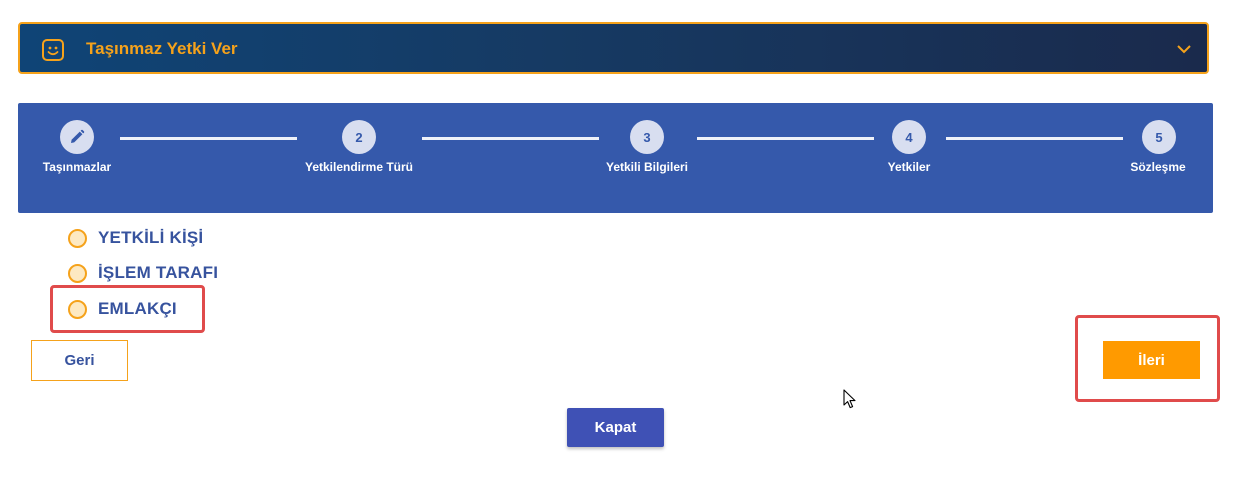 This screenshot has height=496, width=1234. What do you see at coordinates (1151, 360) in the screenshot?
I see `next-button: İleri` at bounding box center [1151, 360].